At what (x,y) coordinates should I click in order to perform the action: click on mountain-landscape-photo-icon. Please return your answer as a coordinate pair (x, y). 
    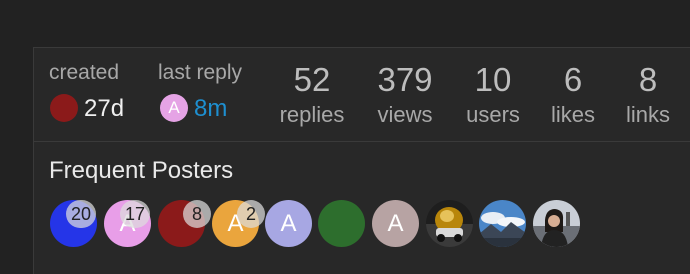
    Looking at the image, I should click on (502, 223).